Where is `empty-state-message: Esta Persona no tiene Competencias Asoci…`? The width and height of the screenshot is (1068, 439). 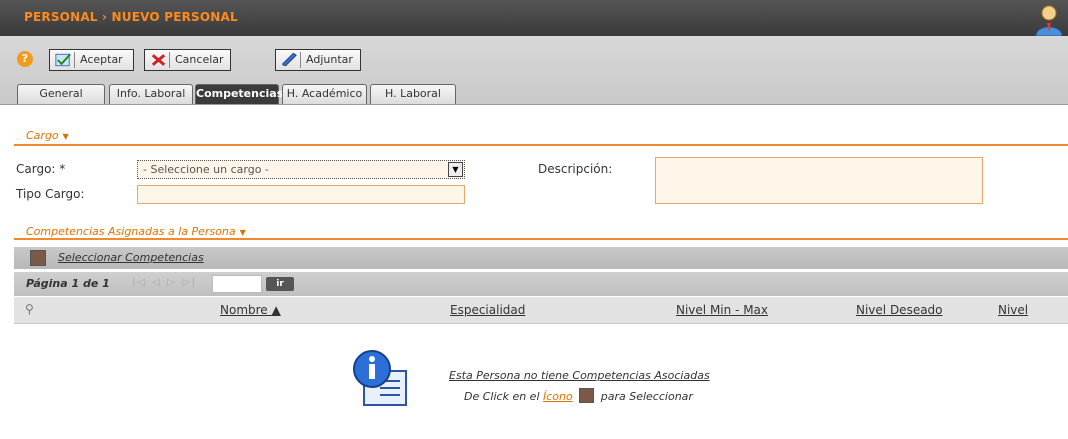 empty-state-message: Esta Persona no tiene Competencias Asoci… is located at coordinates (579, 375).